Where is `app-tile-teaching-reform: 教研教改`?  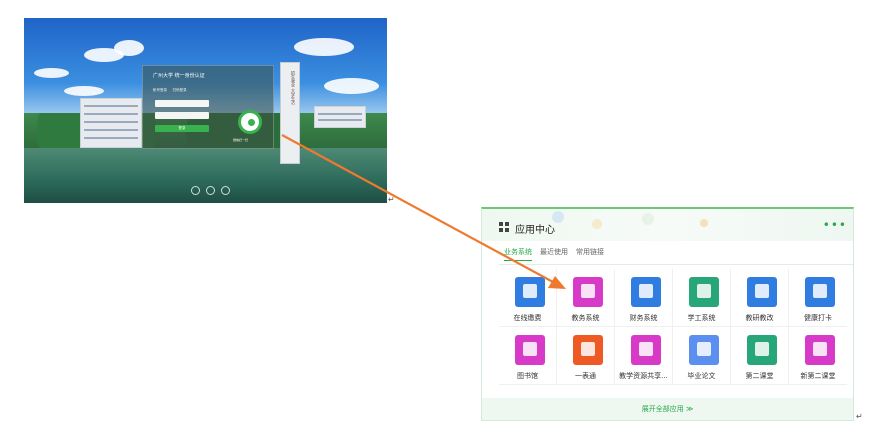 app-tile-teaching-reform: 教研教改 is located at coordinates (760, 298).